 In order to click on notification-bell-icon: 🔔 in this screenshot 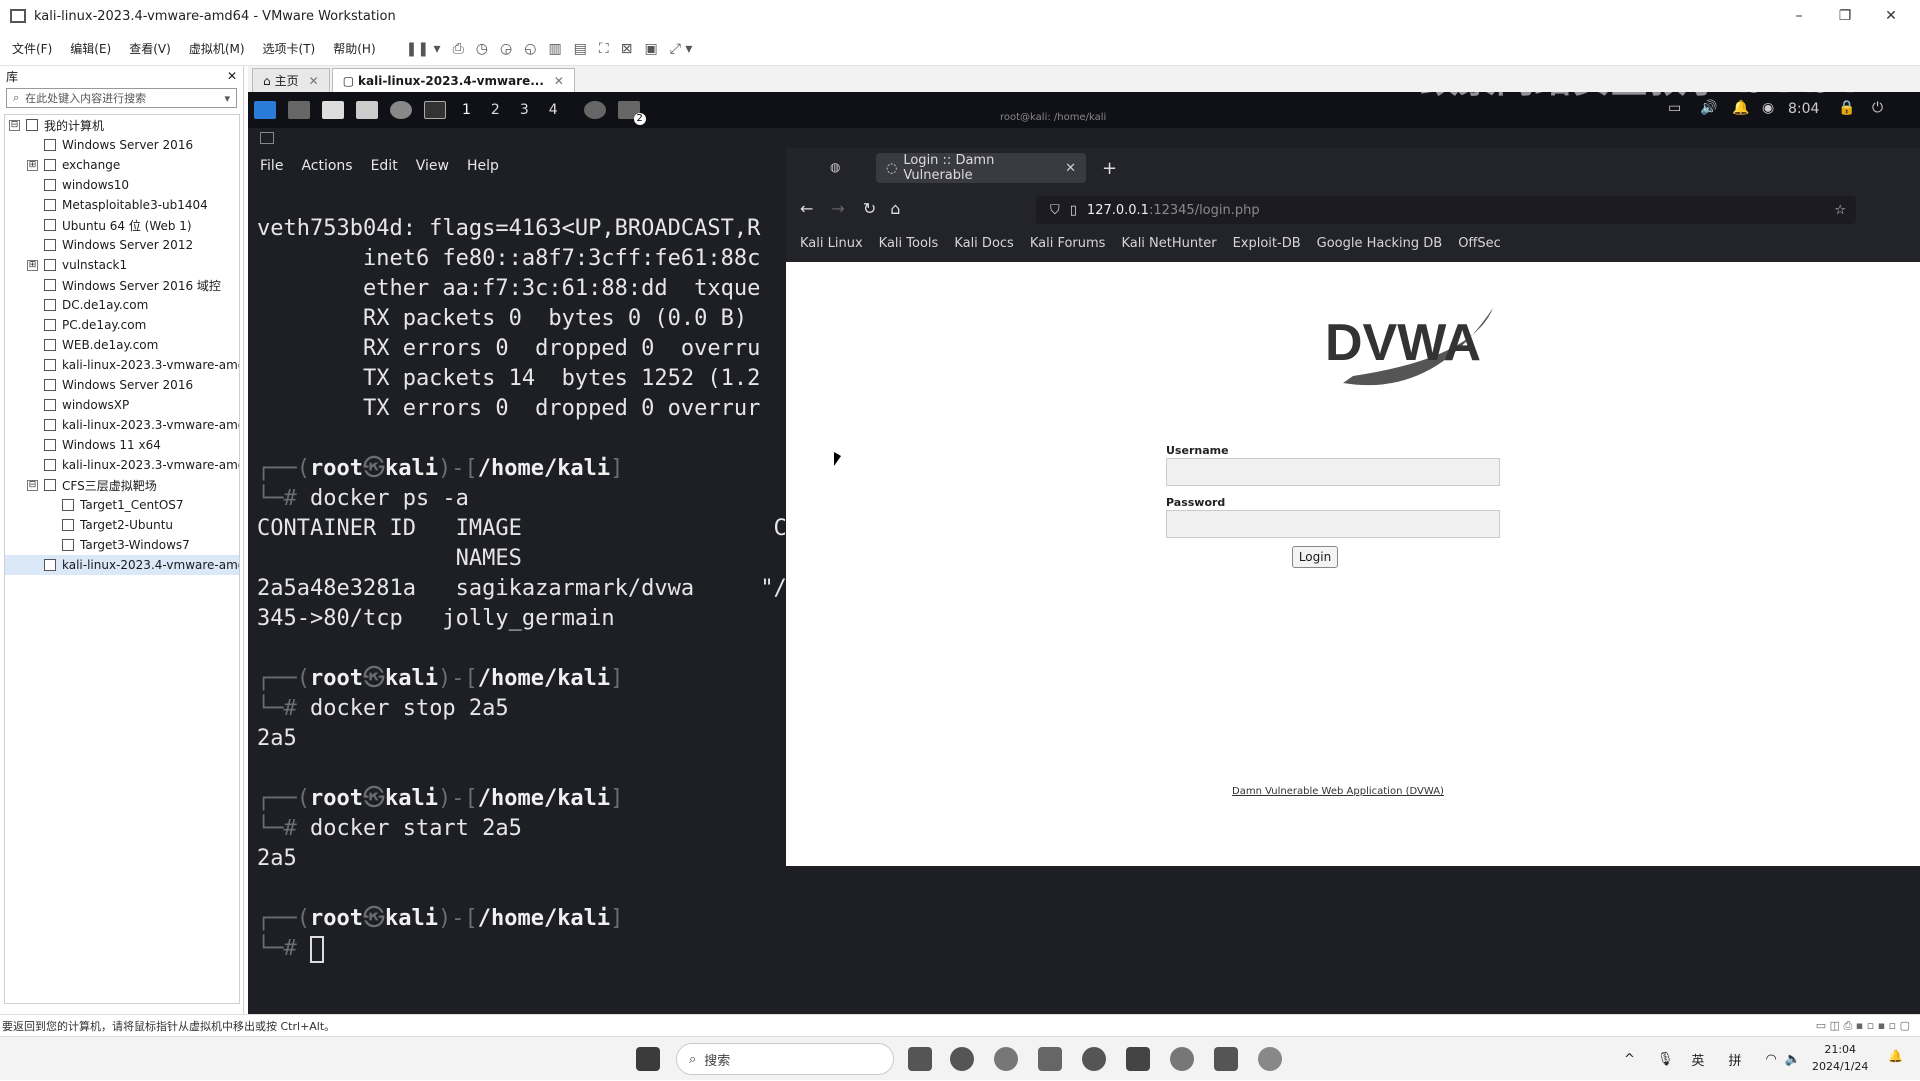, I will do `click(1895, 1056)`.